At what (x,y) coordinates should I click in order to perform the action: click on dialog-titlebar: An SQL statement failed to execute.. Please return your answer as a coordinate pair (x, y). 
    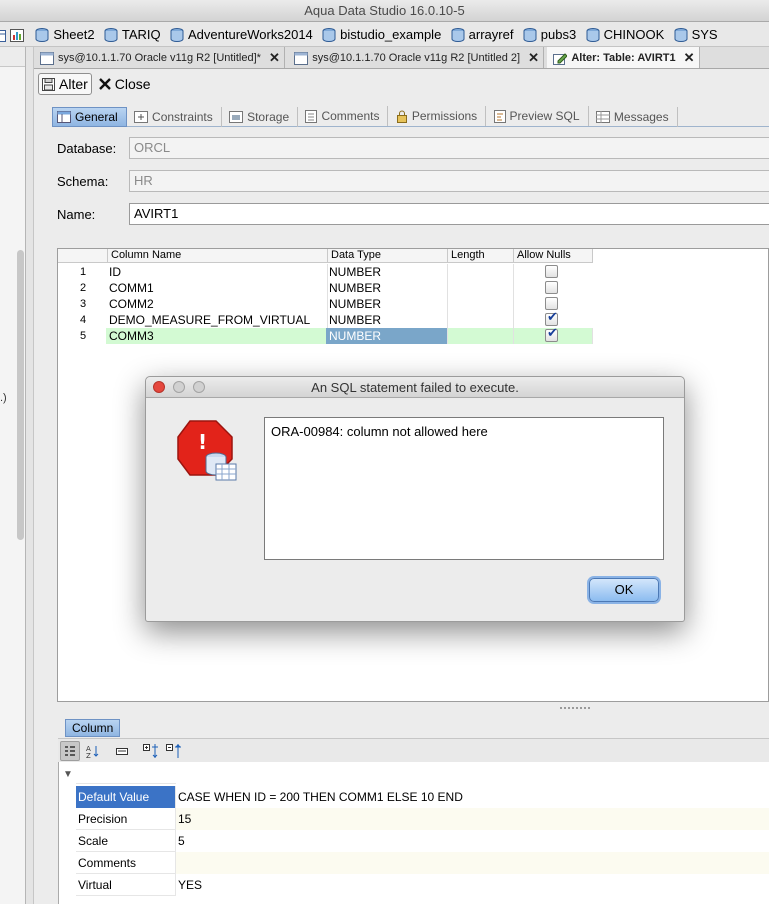
    Looking at the image, I should click on (415, 387).